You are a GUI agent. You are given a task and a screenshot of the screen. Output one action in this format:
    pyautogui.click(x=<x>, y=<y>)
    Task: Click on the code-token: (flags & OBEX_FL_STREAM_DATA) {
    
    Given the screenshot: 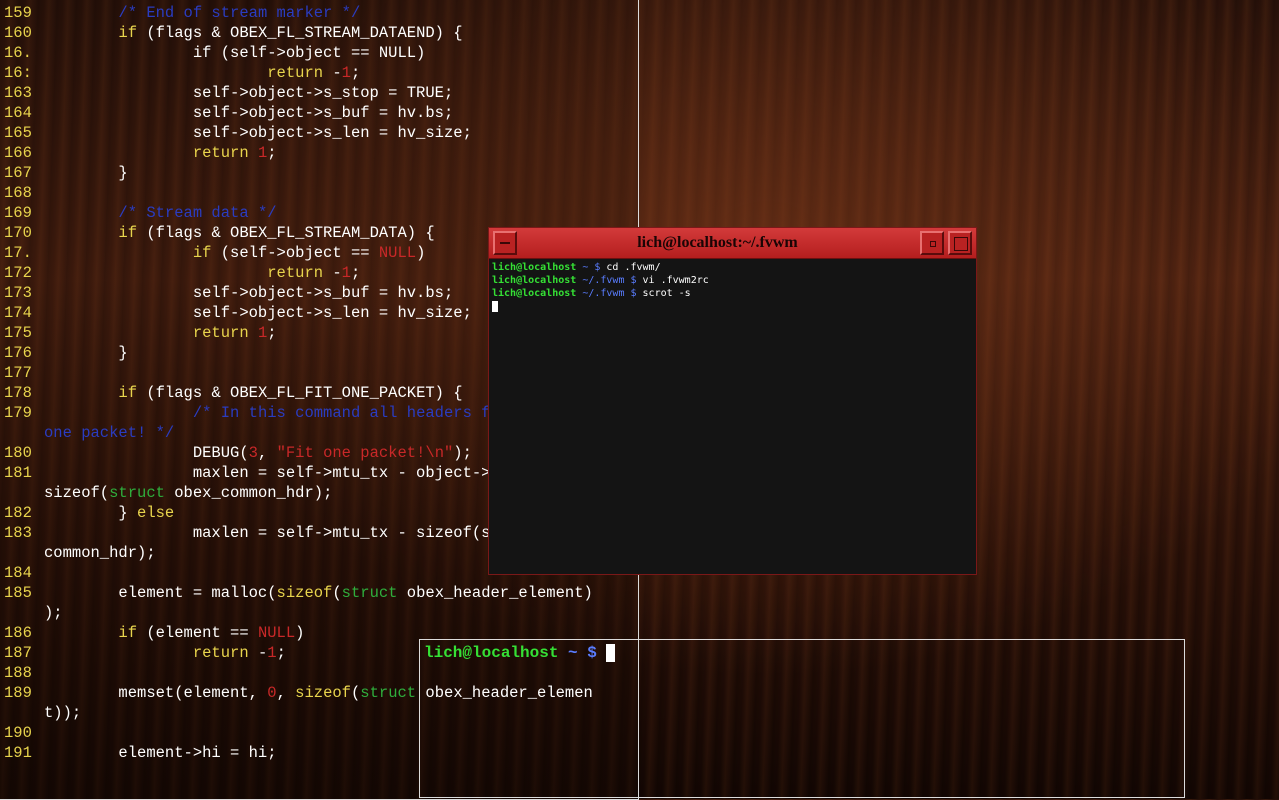 What is the action you would take?
    pyautogui.click(x=286, y=233)
    